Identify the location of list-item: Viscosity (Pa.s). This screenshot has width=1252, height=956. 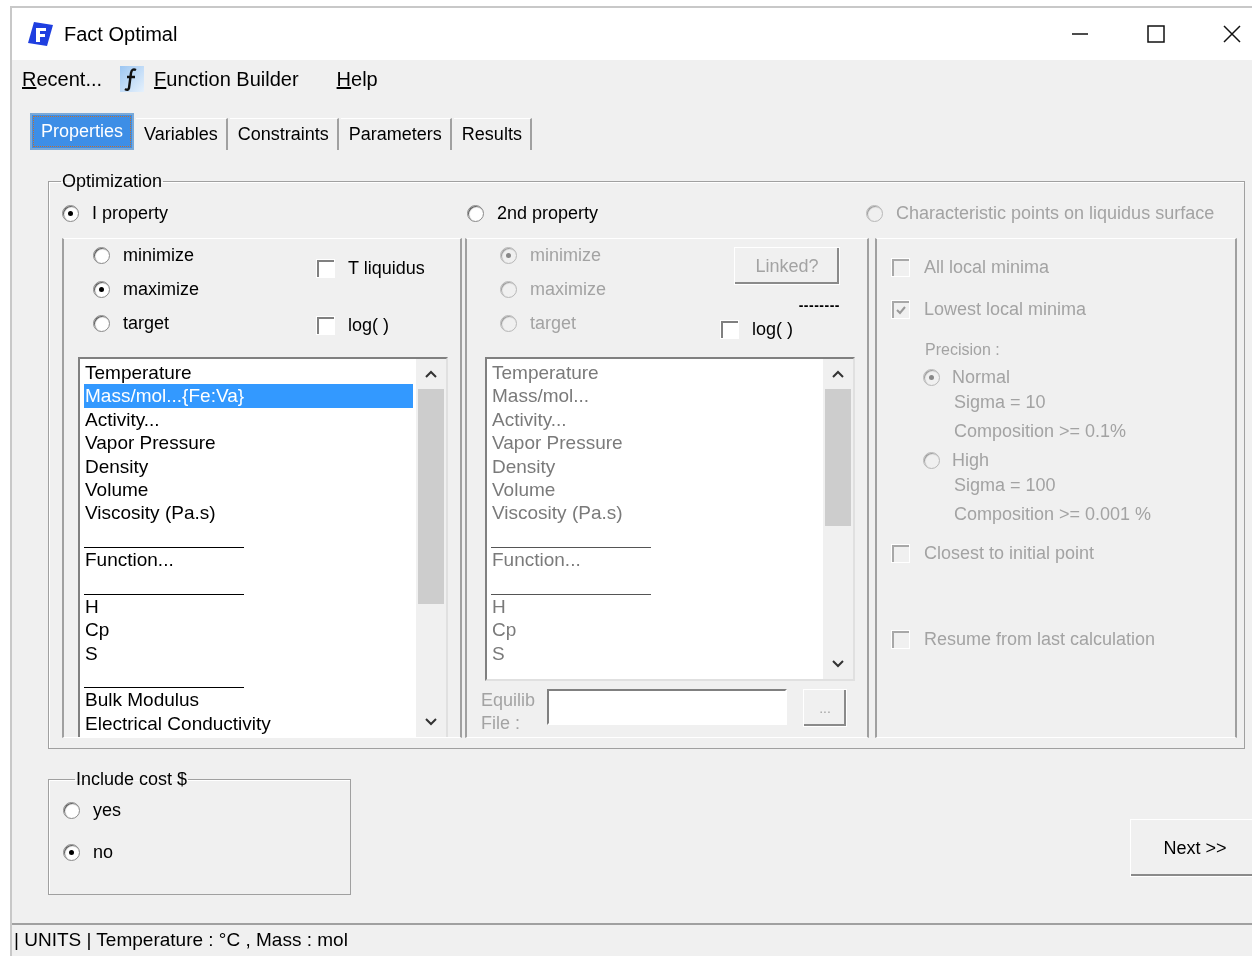
(248, 513).